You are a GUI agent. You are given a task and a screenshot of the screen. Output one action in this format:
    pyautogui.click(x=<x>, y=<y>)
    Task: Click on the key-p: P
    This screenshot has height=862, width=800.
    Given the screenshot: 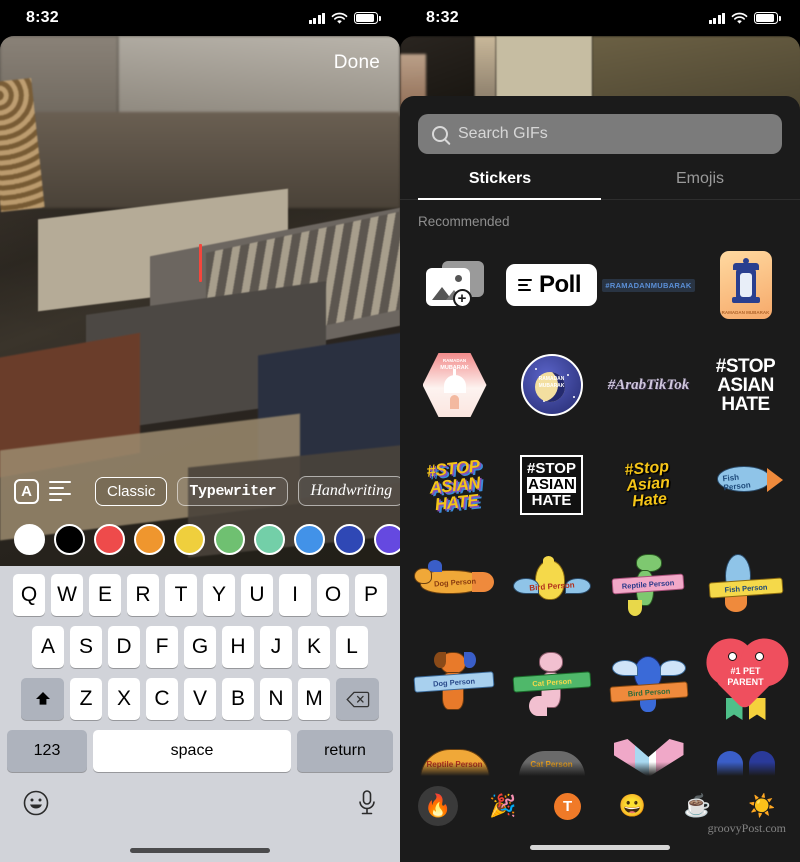 What is the action you would take?
    pyautogui.click(x=371, y=595)
    